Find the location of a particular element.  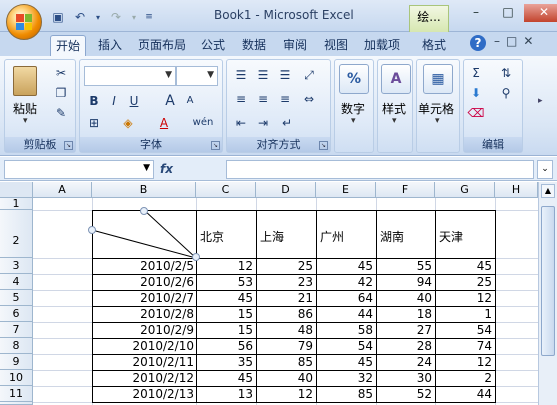

fill-color-icon: ◈ is located at coordinates (128, 123).